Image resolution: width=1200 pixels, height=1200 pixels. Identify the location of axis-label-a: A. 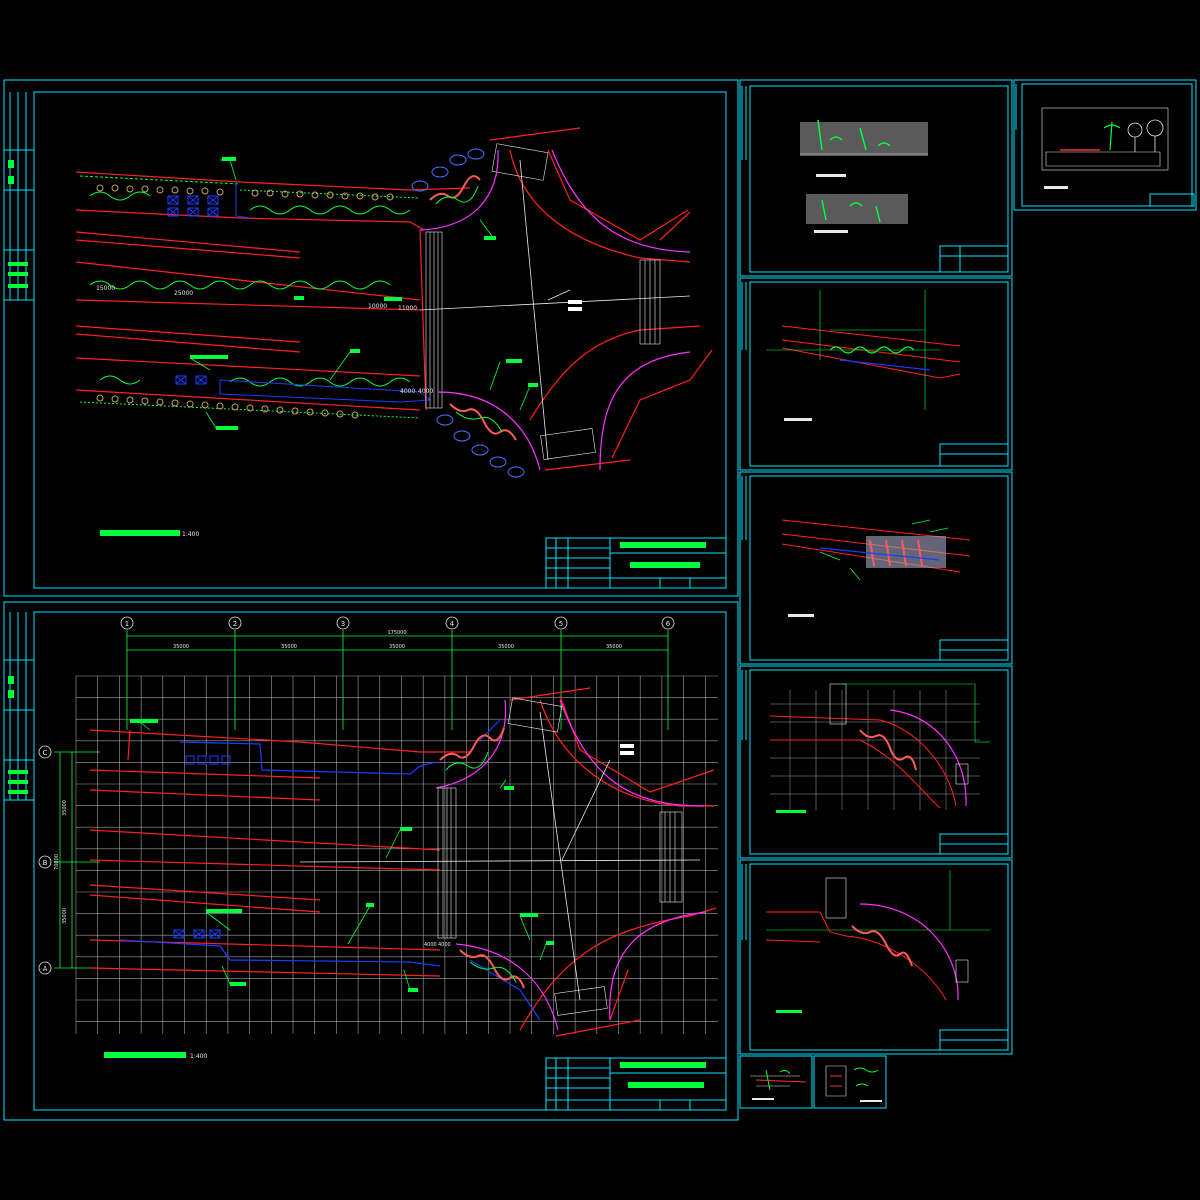
(45, 969).